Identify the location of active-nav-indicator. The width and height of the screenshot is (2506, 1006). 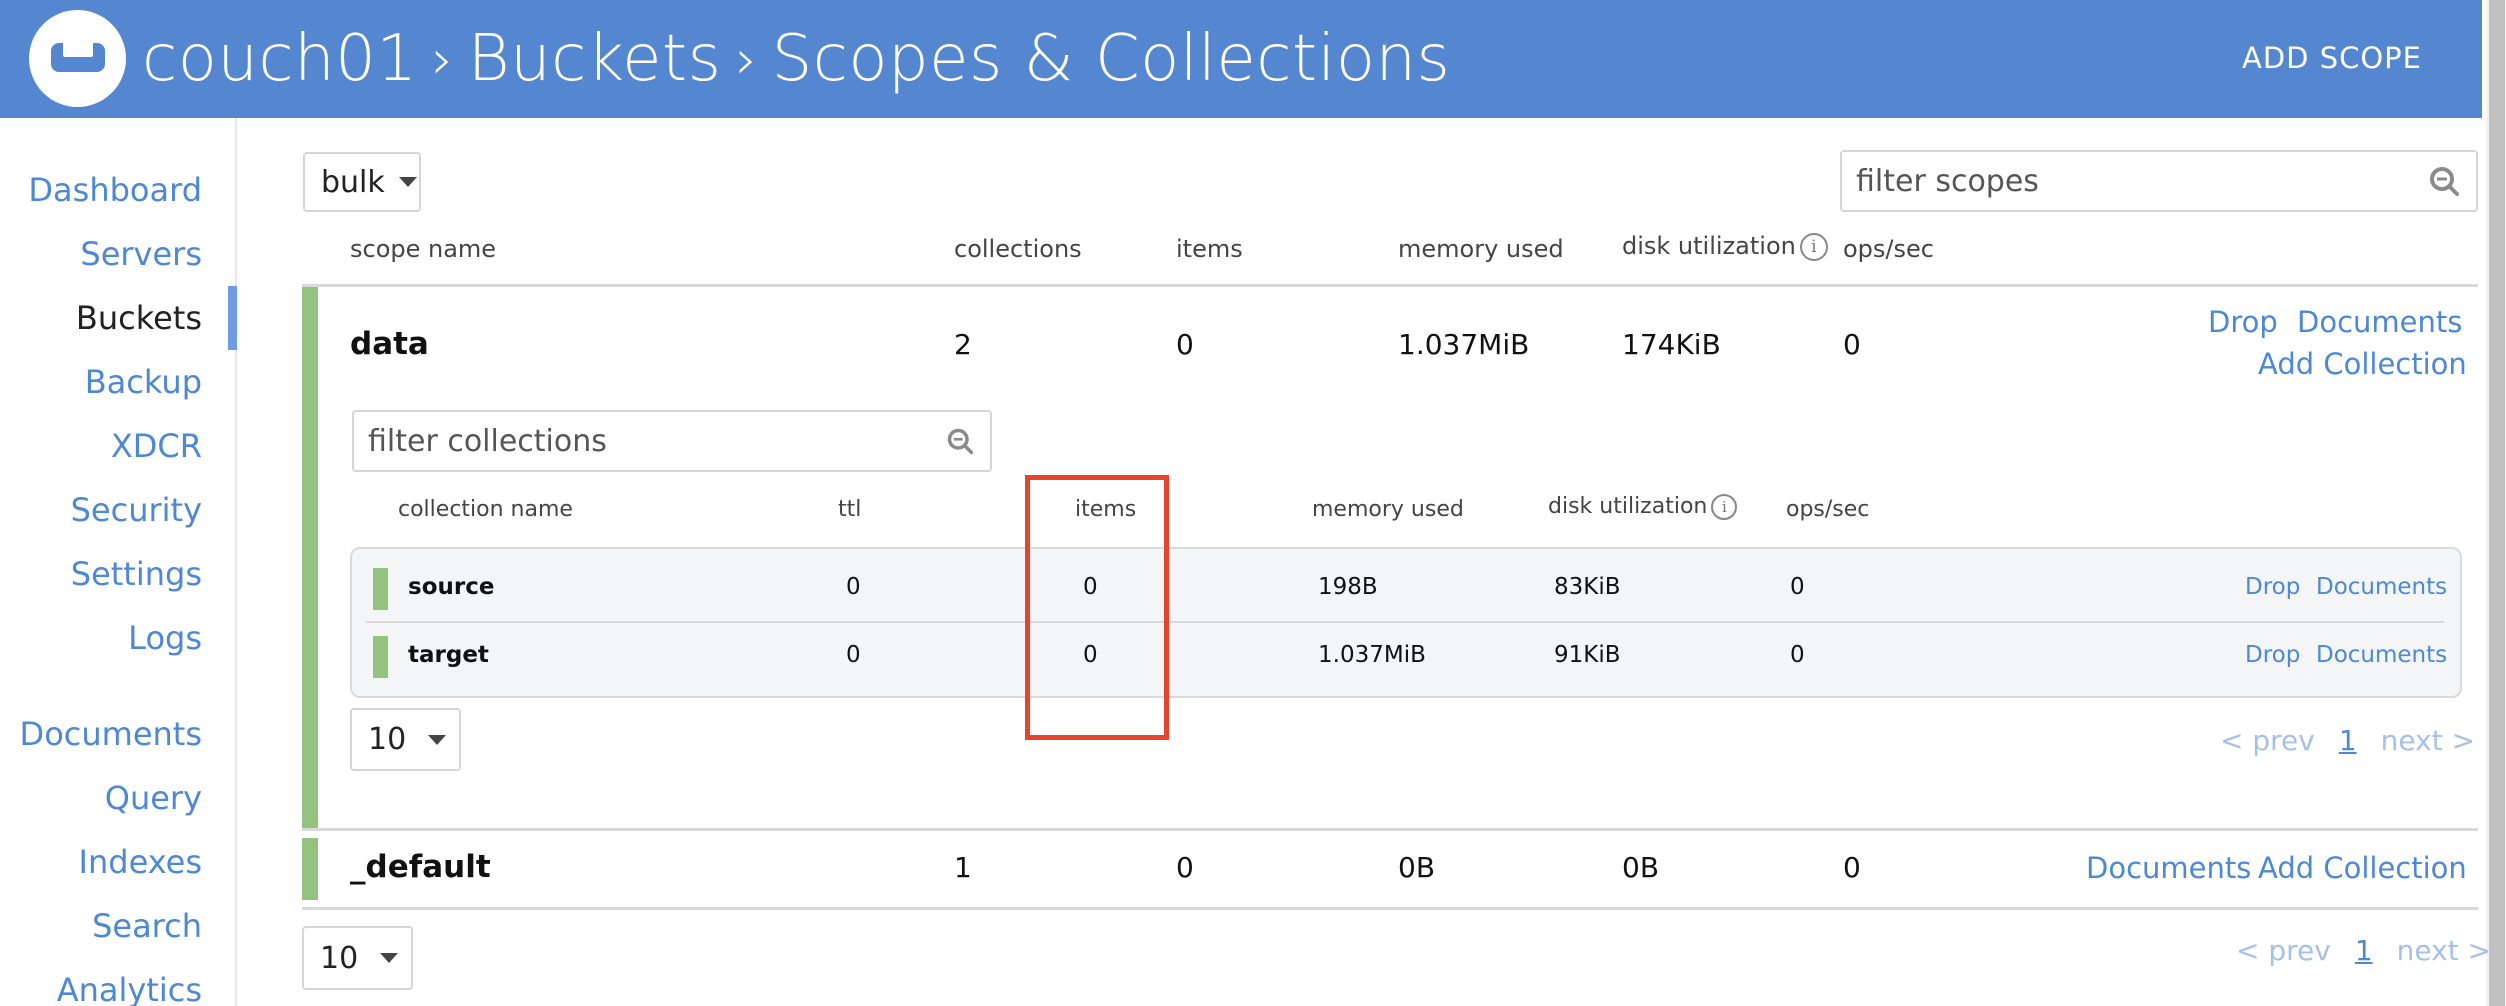
(232, 318).